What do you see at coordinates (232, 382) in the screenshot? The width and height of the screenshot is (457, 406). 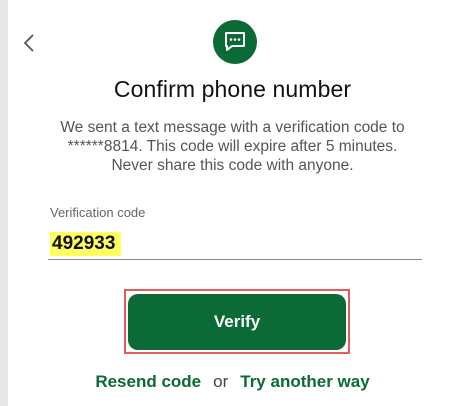 I see `alternative-actions: Resend code or Try another way` at bounding box center [232, 382].